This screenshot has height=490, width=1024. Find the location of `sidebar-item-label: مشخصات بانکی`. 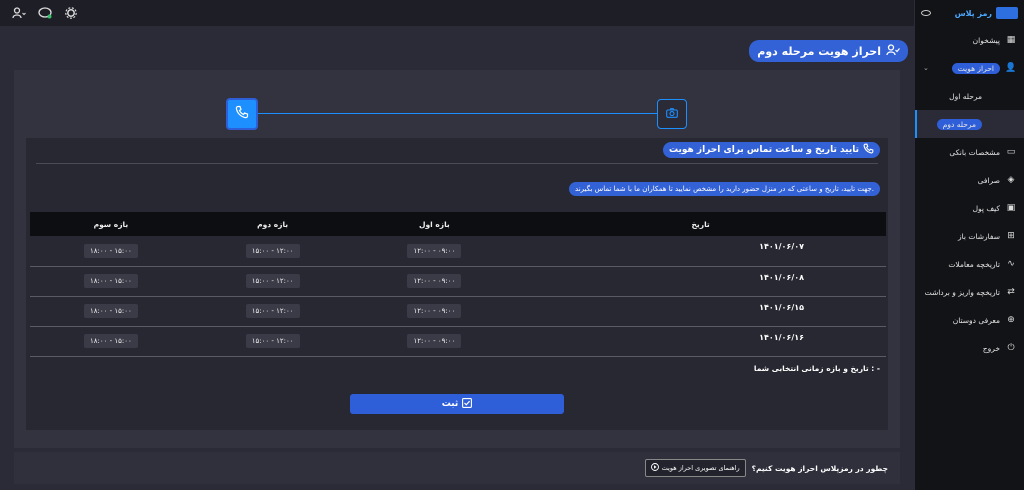

sidebar-item-label: مشخصات بانکی is located at coordinates (974, 152).